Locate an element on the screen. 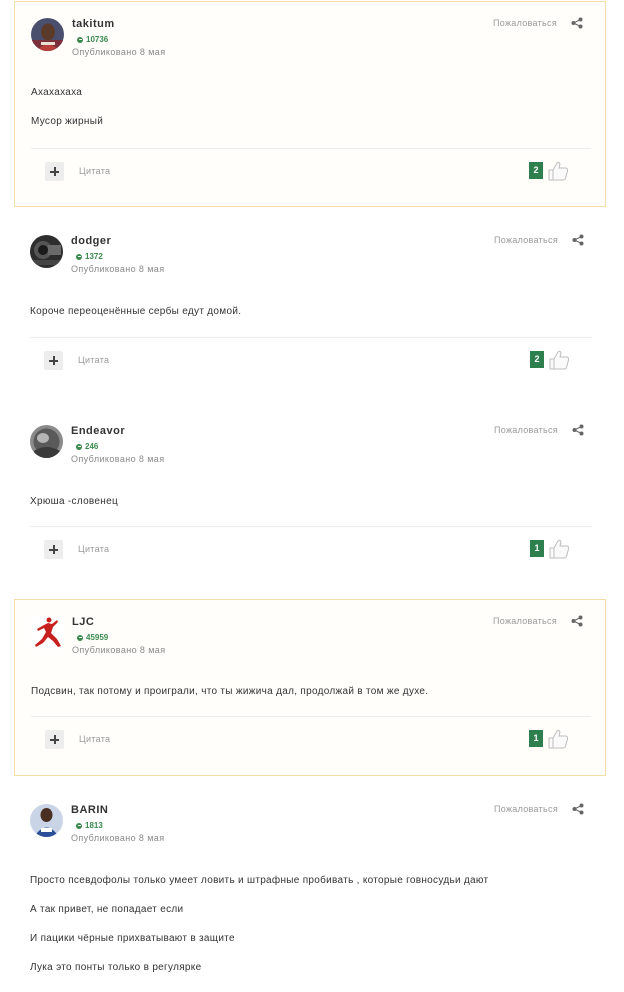 The height and width of the screenshot is (992, 624). post-paragraph: Ахахахаха is located at coordinates (57, 92).